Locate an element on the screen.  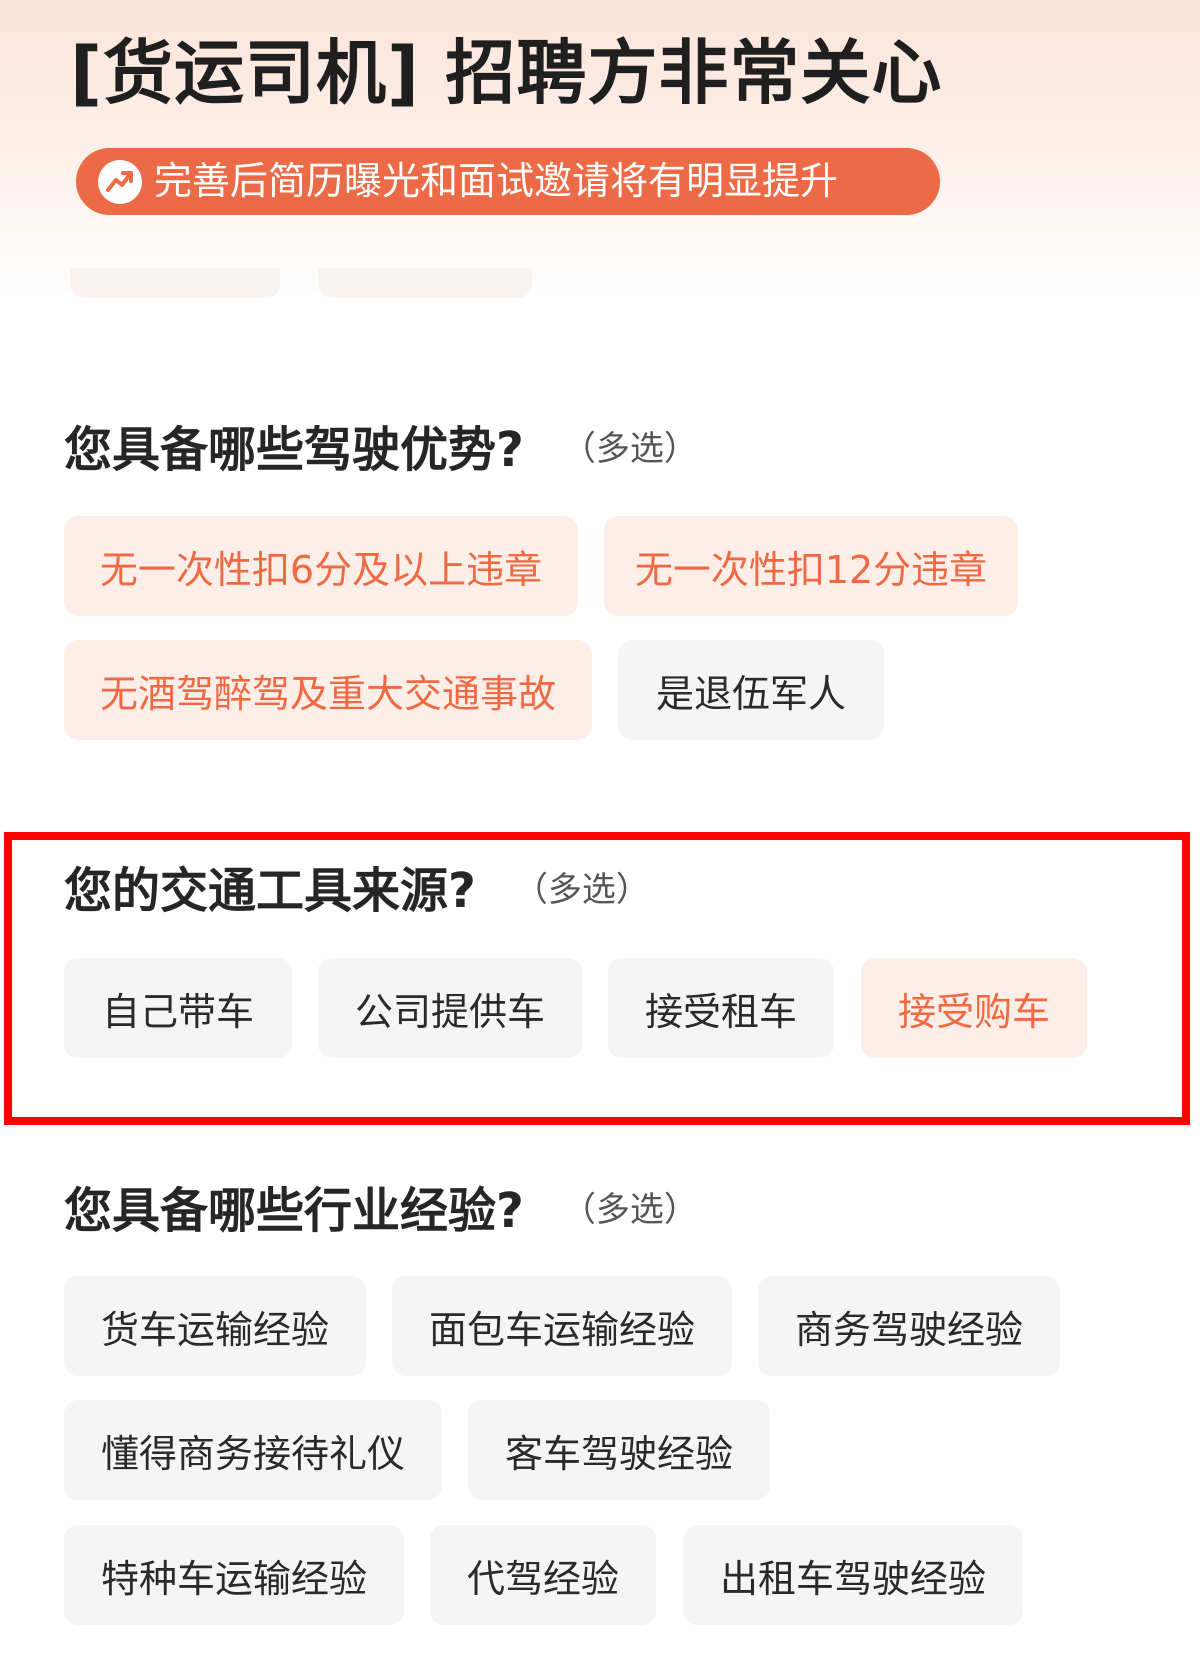
option-chip: 商务驾驶经验 is located at coordinates (909, 1326).